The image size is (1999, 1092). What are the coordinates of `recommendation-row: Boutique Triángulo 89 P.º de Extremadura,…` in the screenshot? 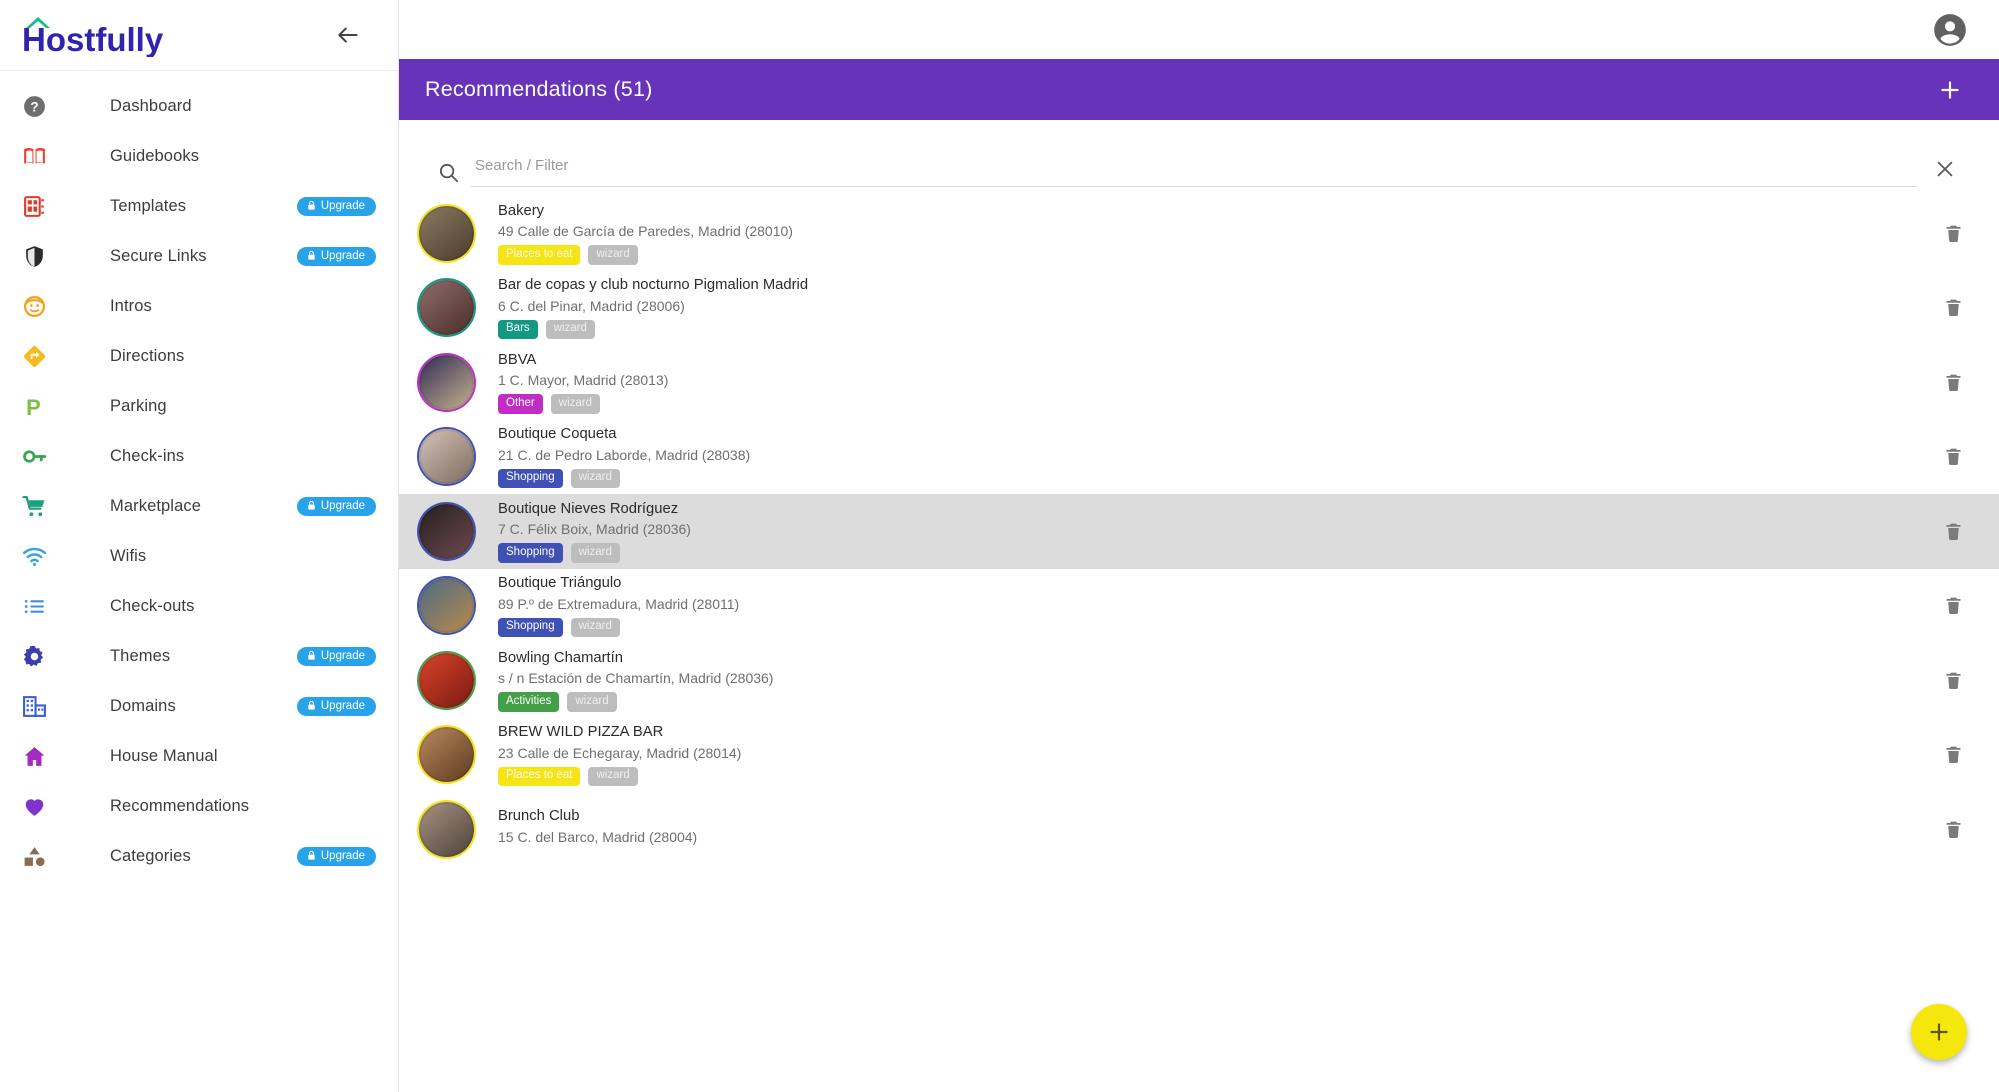 It's located at (1199, 606).